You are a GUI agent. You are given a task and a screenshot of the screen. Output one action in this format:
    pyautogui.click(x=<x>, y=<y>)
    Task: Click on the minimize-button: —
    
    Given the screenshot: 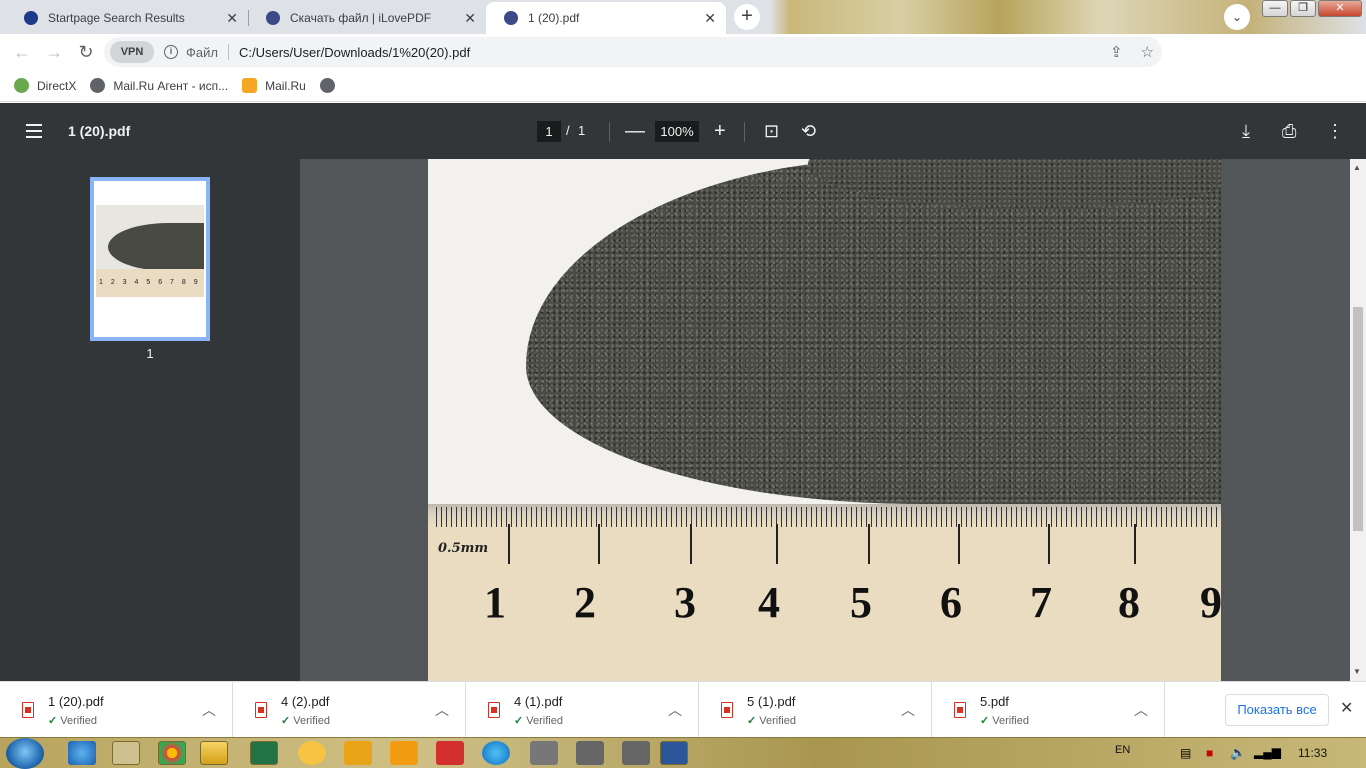 What is the action you would take?
    pyautogui.click(x=1275, y=8)
    